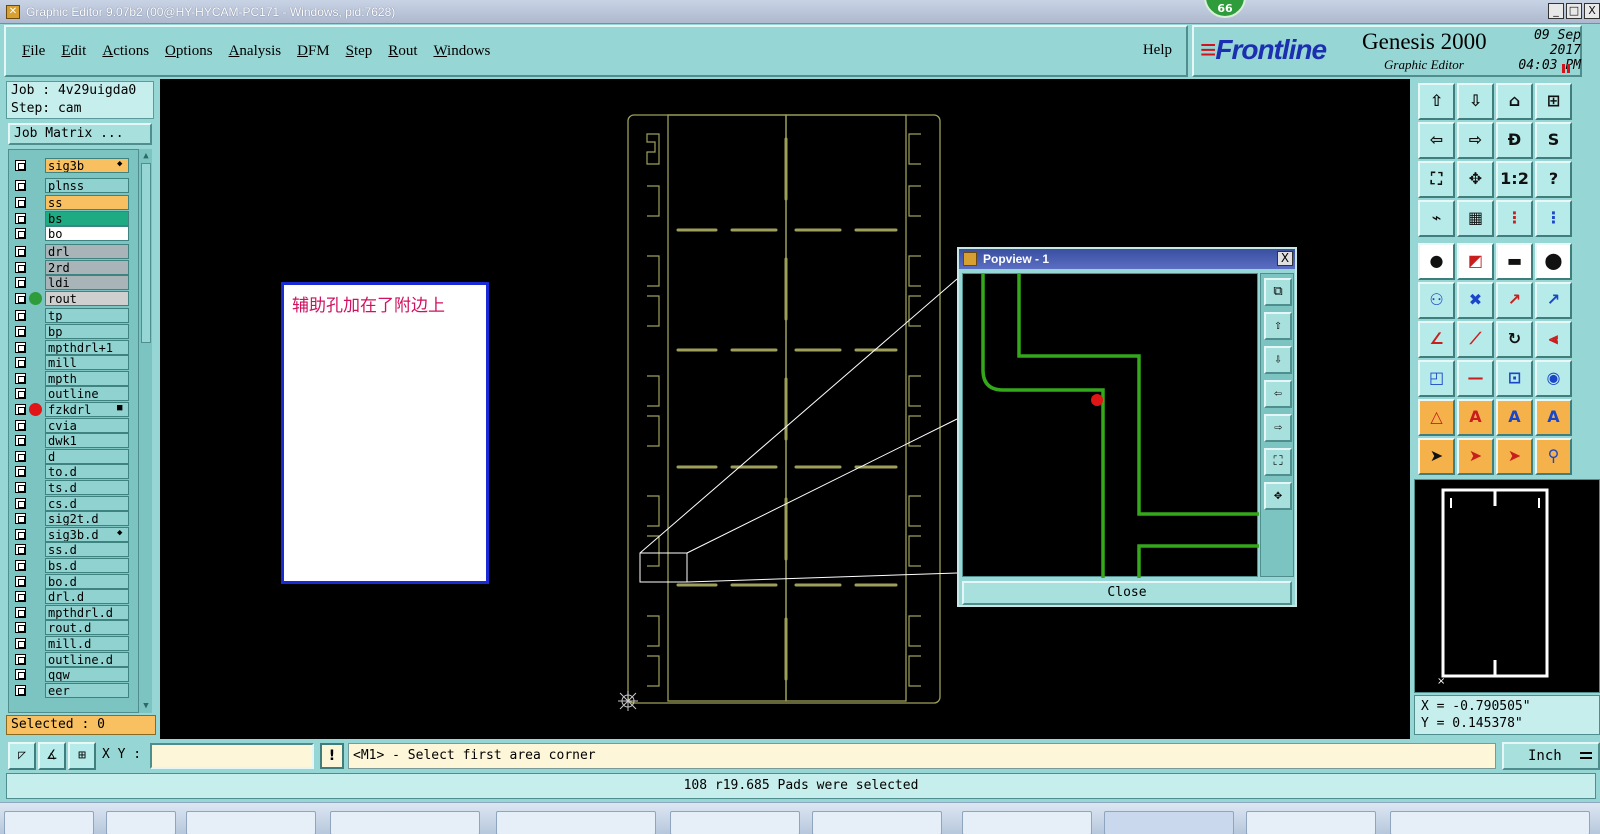 The width and height of the screenshot is (1600, 834). Describe the element at coordinates (76, 472) in the screenshot. I see `layer-row: to.d` at that location.